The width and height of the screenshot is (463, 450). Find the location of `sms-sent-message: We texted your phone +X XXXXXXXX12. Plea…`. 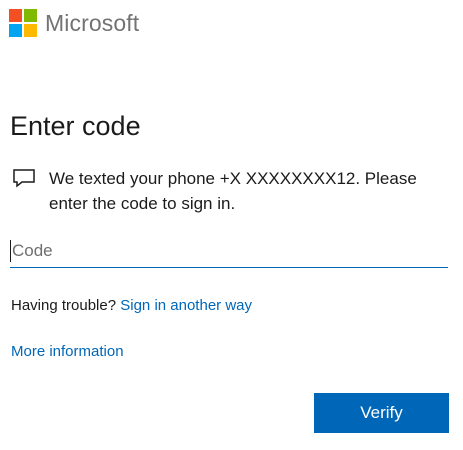

sms-sent-message: We texted your phone +X XXXXXXXX12. Plea… is located at coordinates (233, 191).